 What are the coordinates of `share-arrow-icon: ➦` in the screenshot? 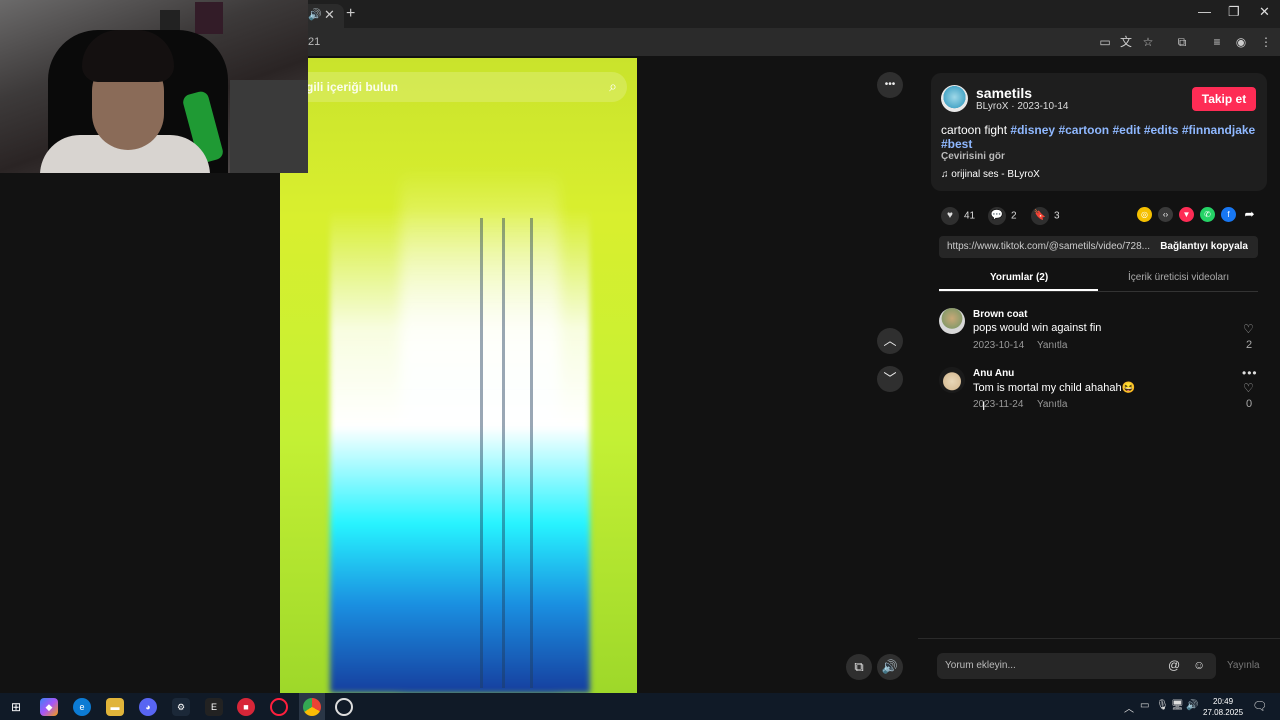 It's located at (1249, 214).